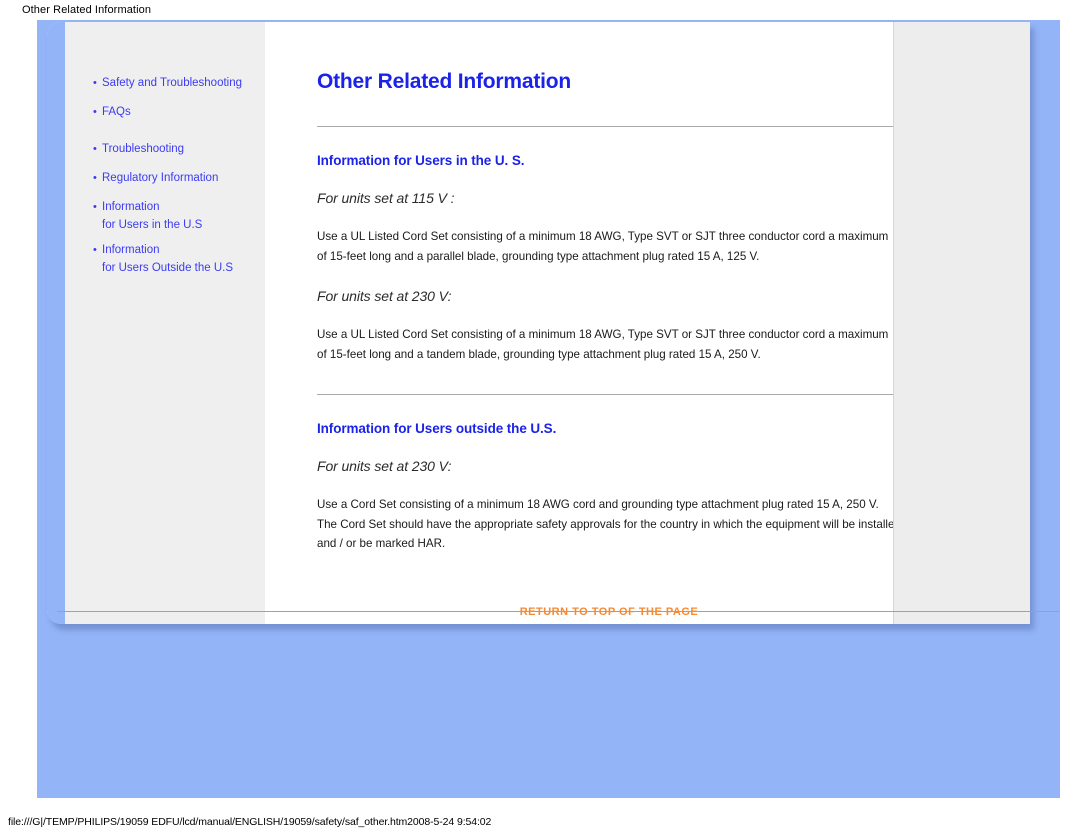  I want to click on section-heading-us: Information for Users in the U. S., so click(421, 160).